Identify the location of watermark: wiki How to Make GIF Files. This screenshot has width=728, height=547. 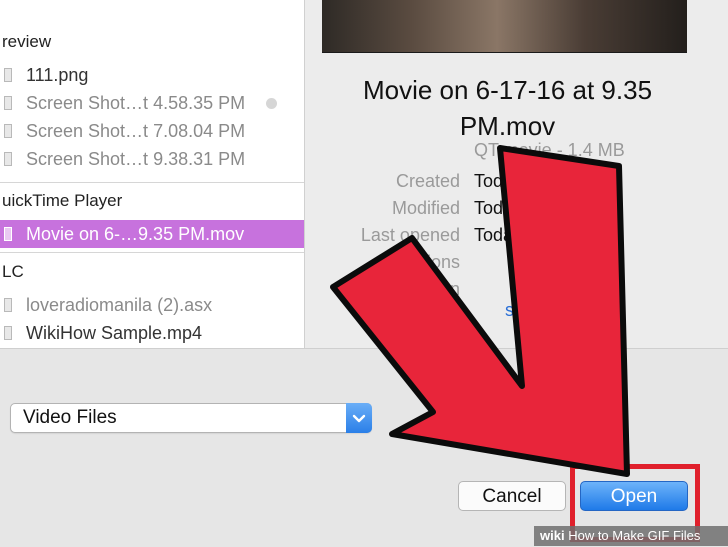
(631, 536).